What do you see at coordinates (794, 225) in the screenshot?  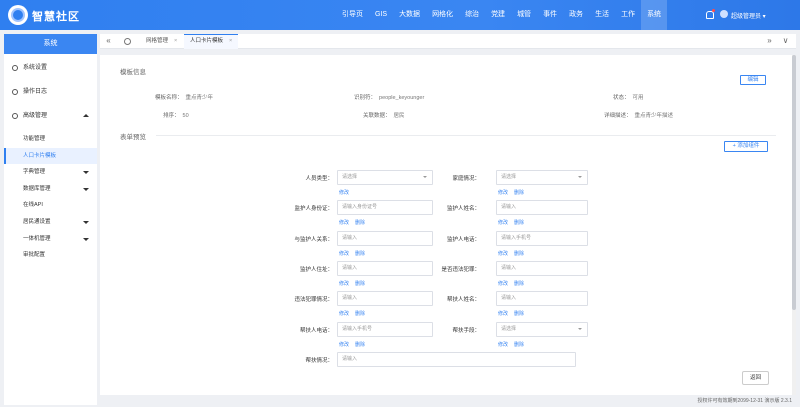 I see `scrollbar` at bounding box center [794, 225].